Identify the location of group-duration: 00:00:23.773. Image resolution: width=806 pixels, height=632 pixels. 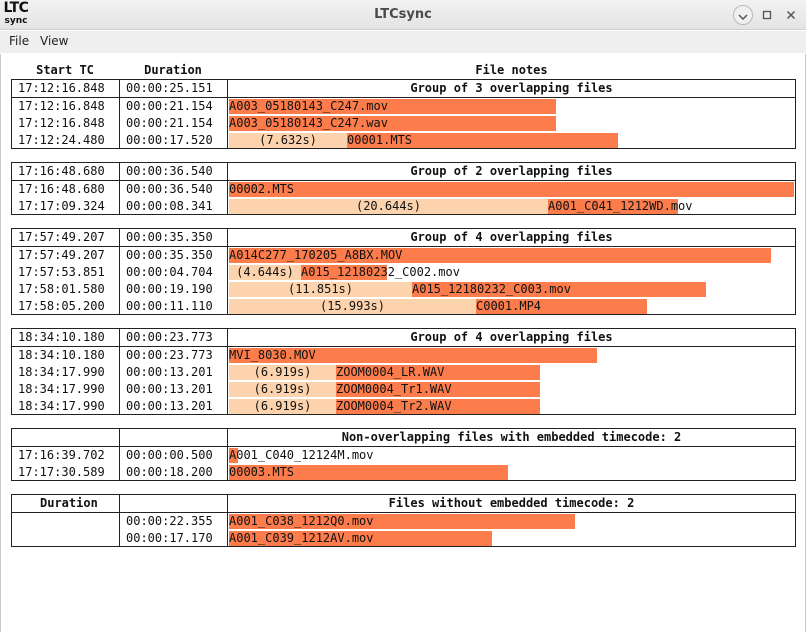
(169, 337).